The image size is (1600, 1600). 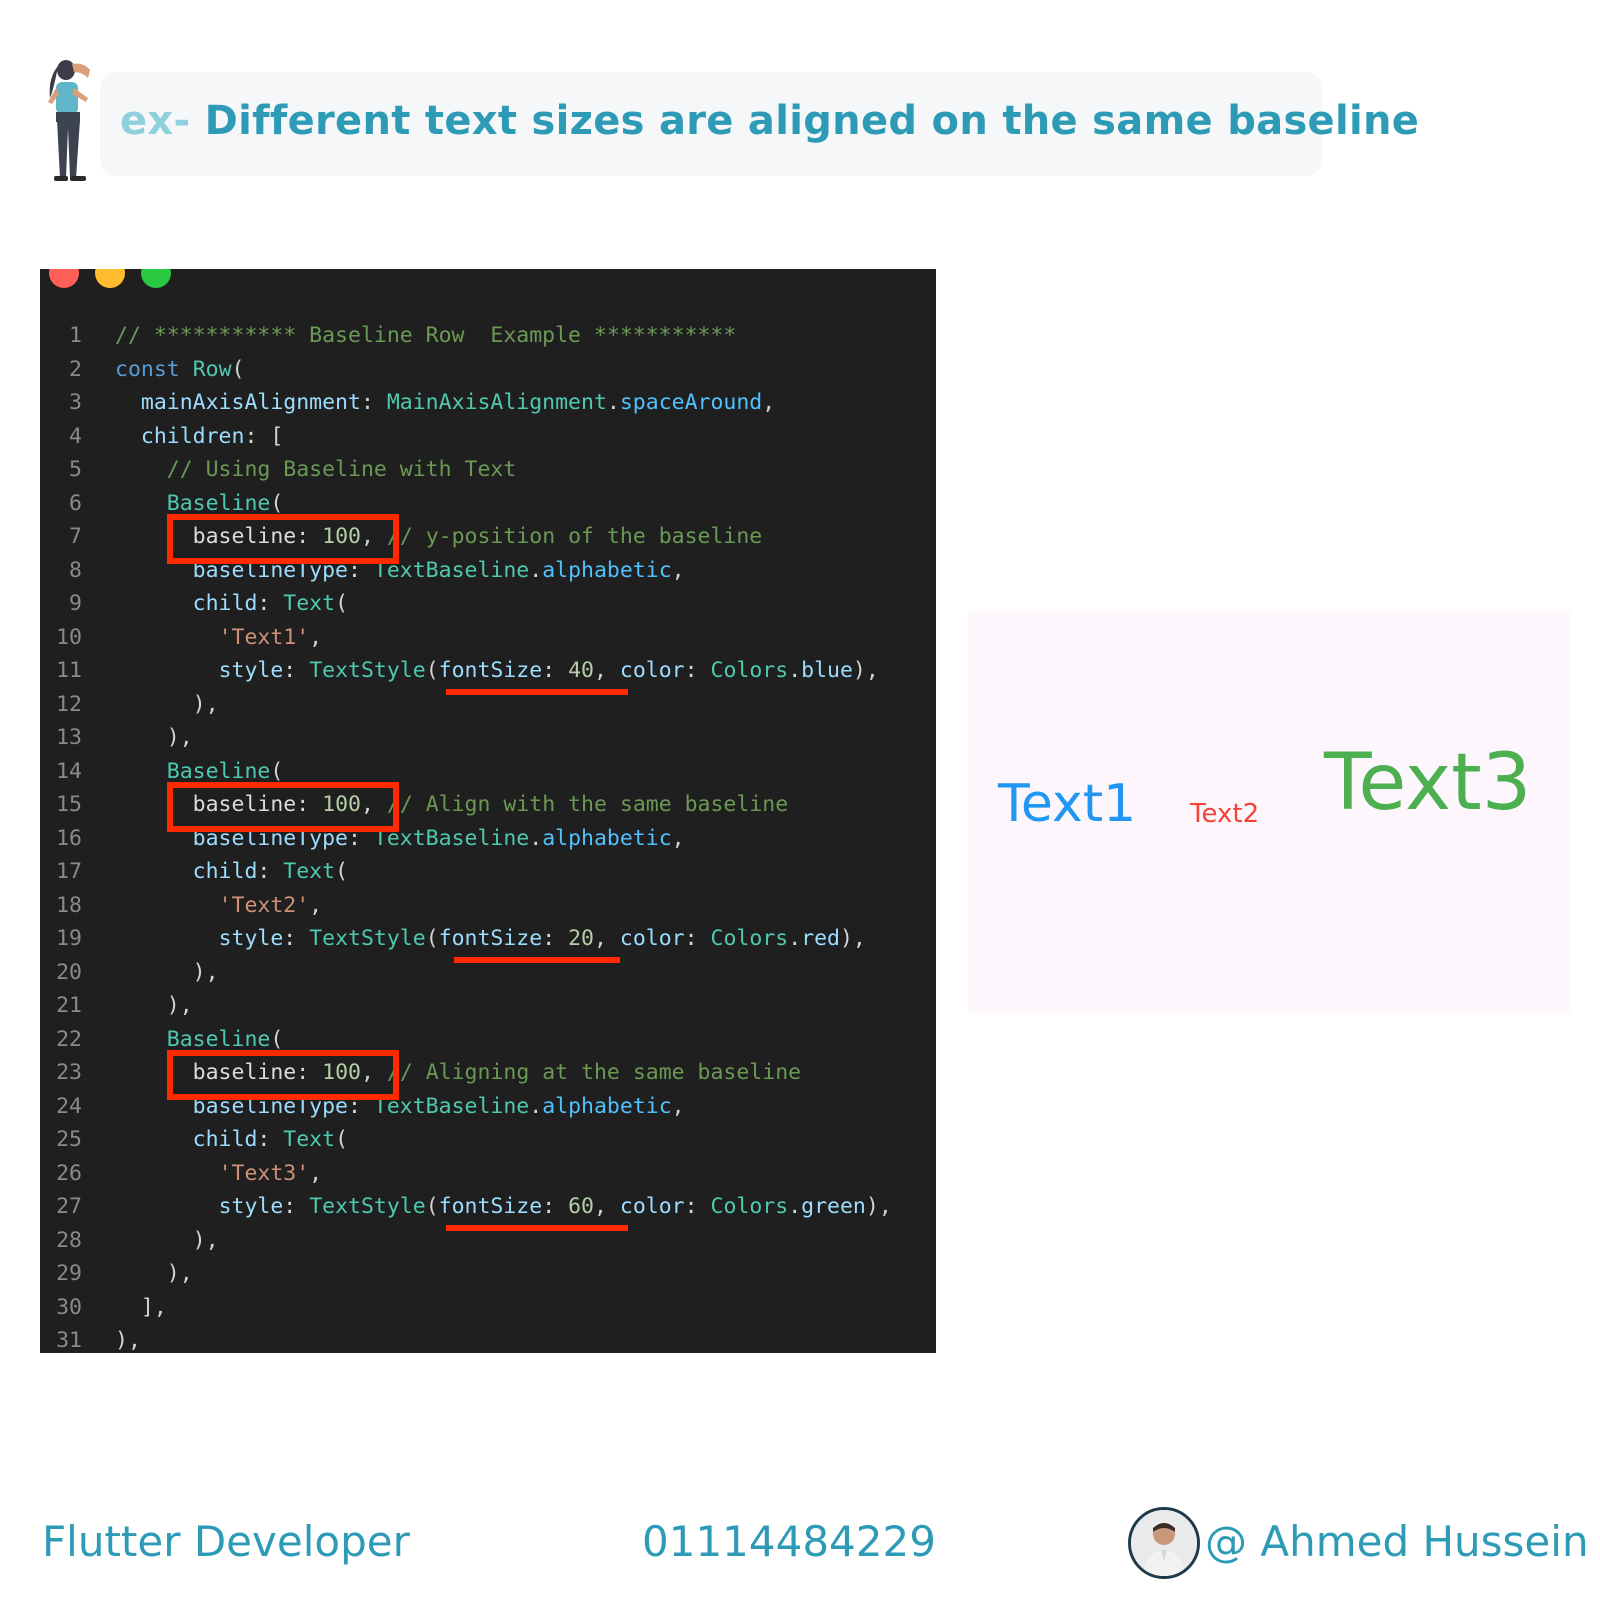 I want to click on line-number: 30, so click(x=69, y=1307).